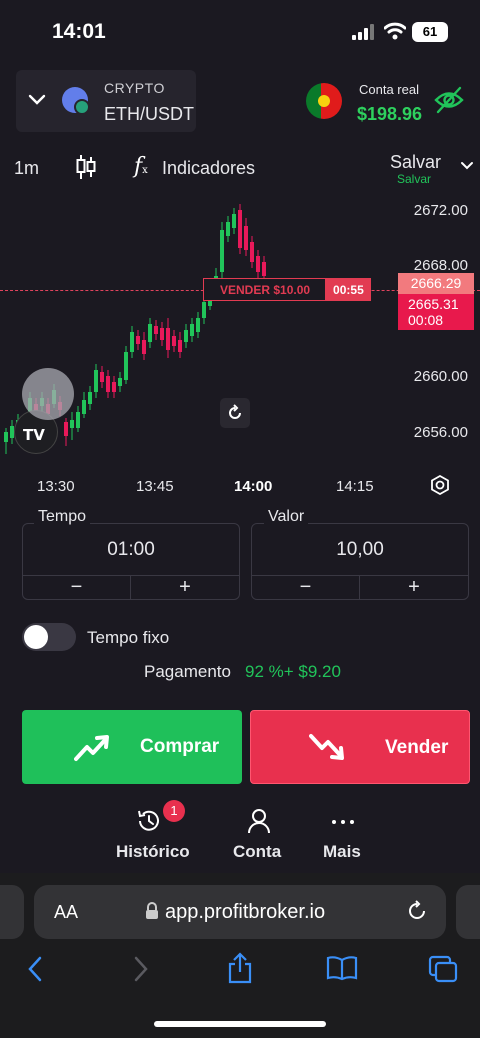  Describe the element at coordinates (257, 852) in the screenshot. I see `tab-account: Conta` at that location.